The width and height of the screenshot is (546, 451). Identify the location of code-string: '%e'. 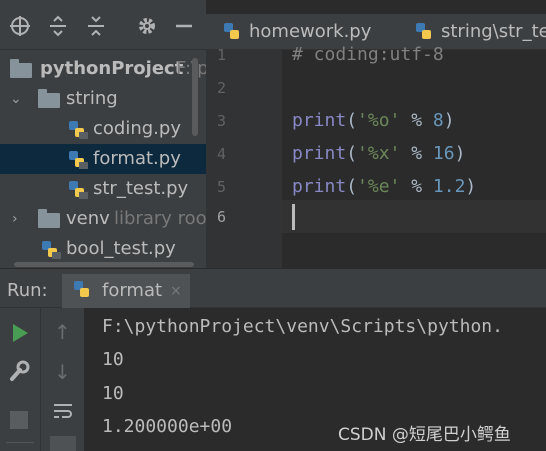
(379, 186).